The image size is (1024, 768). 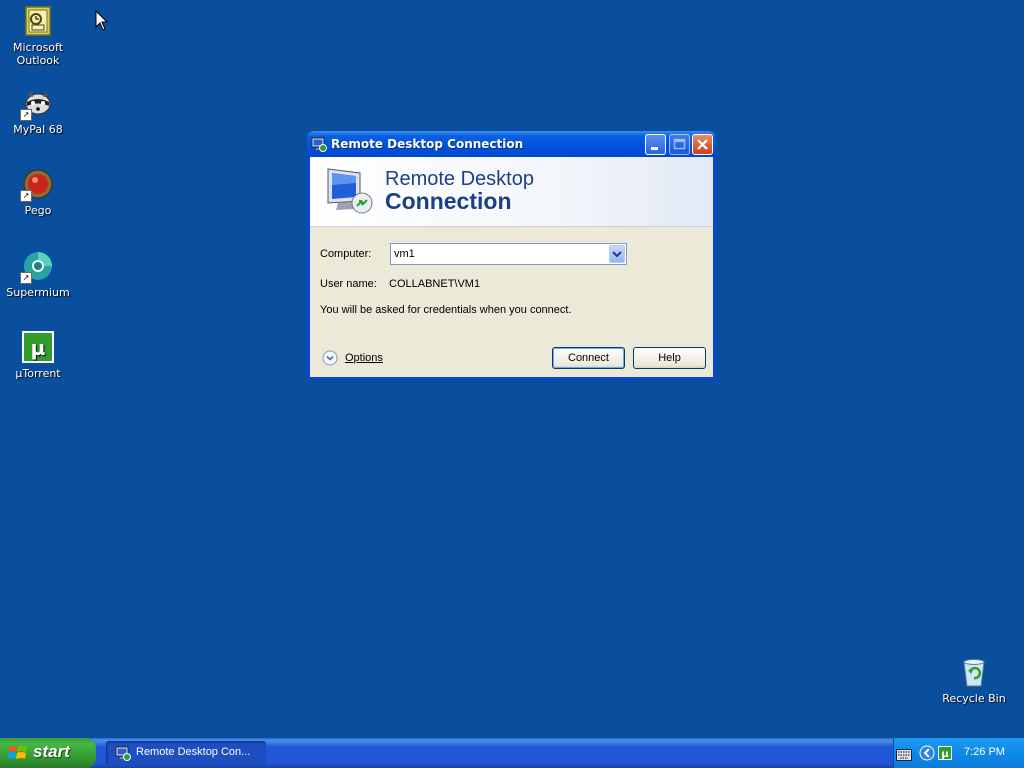 I want to click on computer-input: vm1, so click(x=404, y=254).